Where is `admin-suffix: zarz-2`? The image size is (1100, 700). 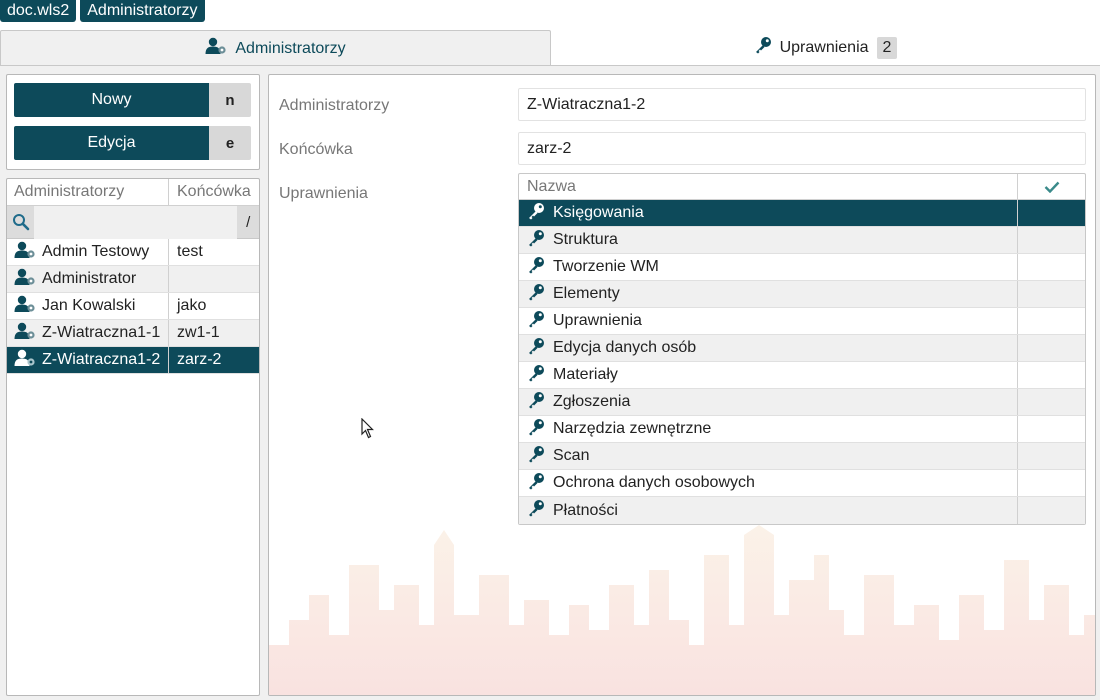
admin-suffix: zarz-2 is located at coordinates (199, 359).